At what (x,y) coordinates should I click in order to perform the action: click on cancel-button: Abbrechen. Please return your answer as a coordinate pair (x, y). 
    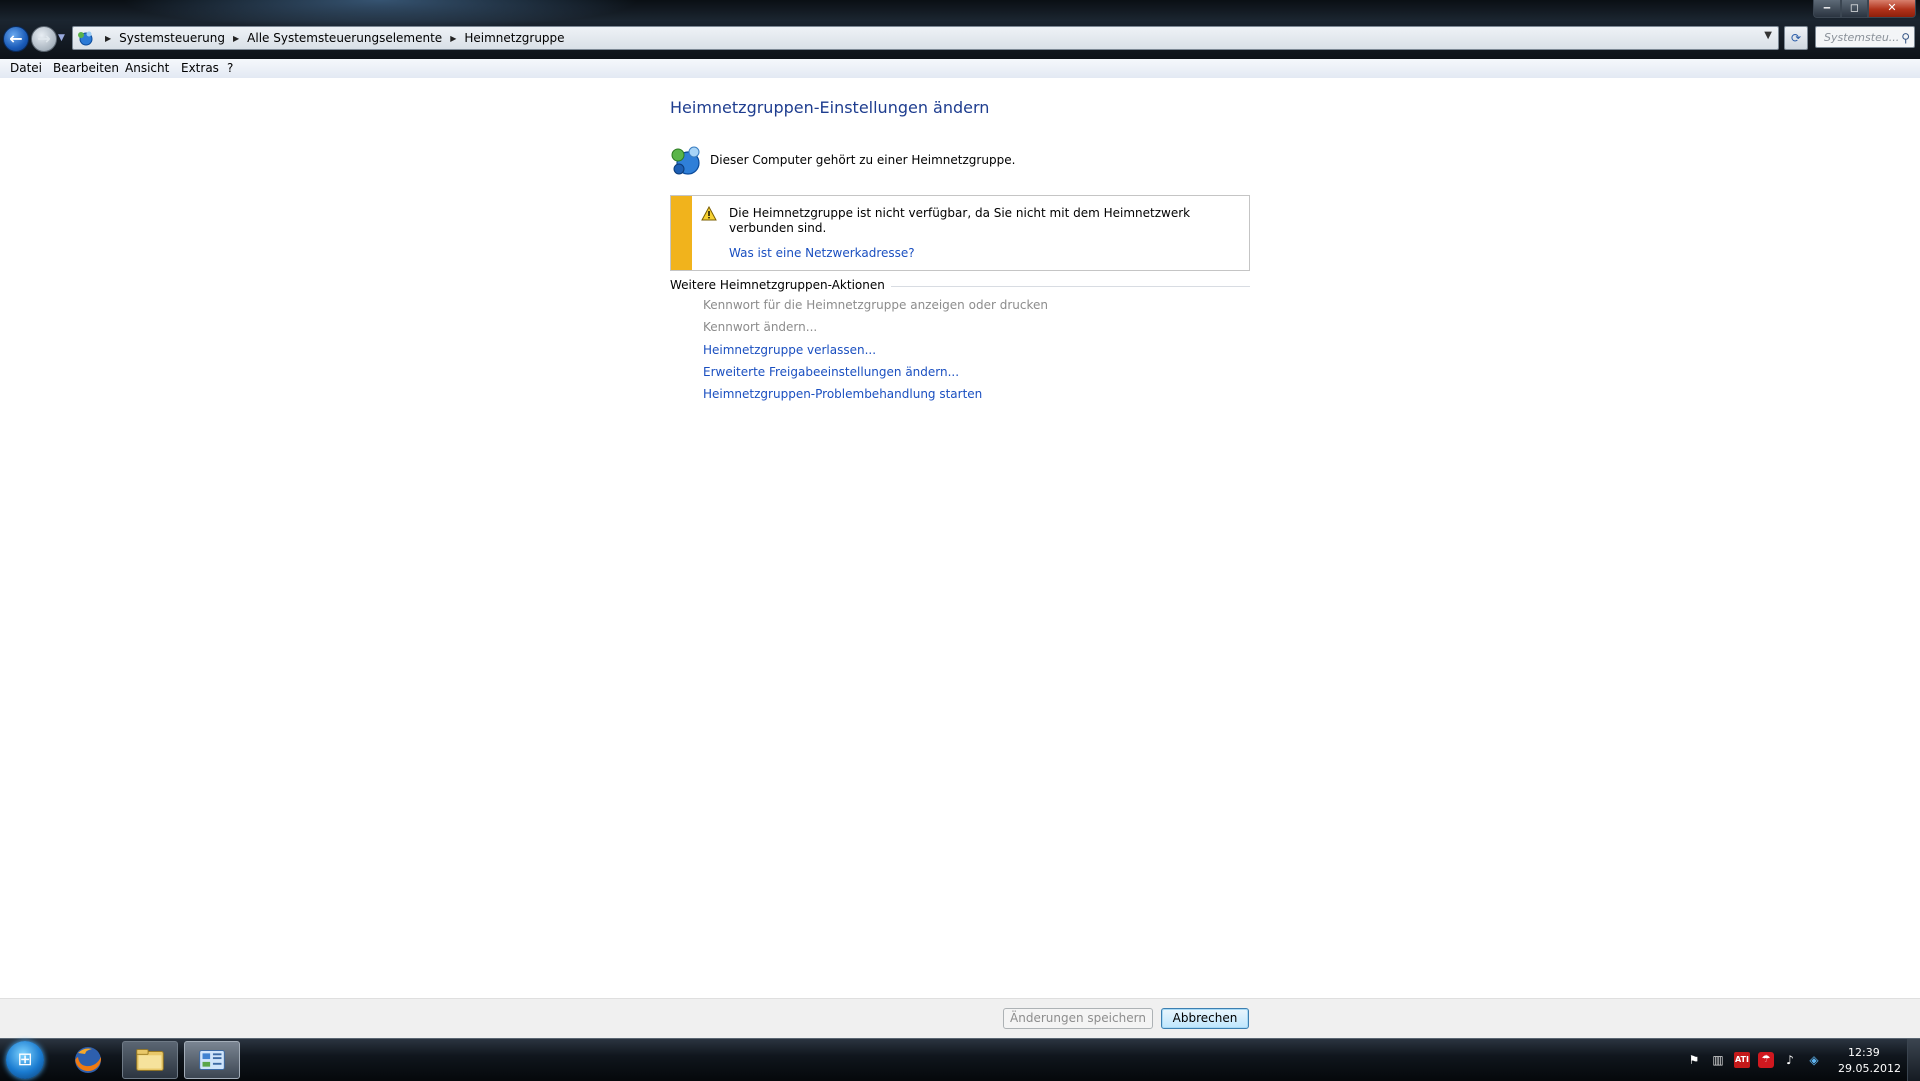
    Looking at the image, I should click on (1205, 1018).